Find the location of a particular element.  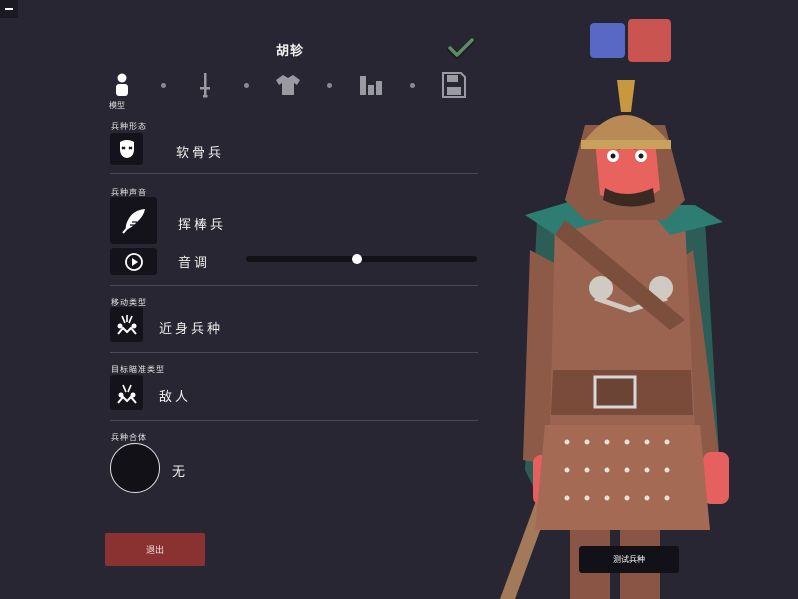

unit-form-button is located at coordinates (126, 149).